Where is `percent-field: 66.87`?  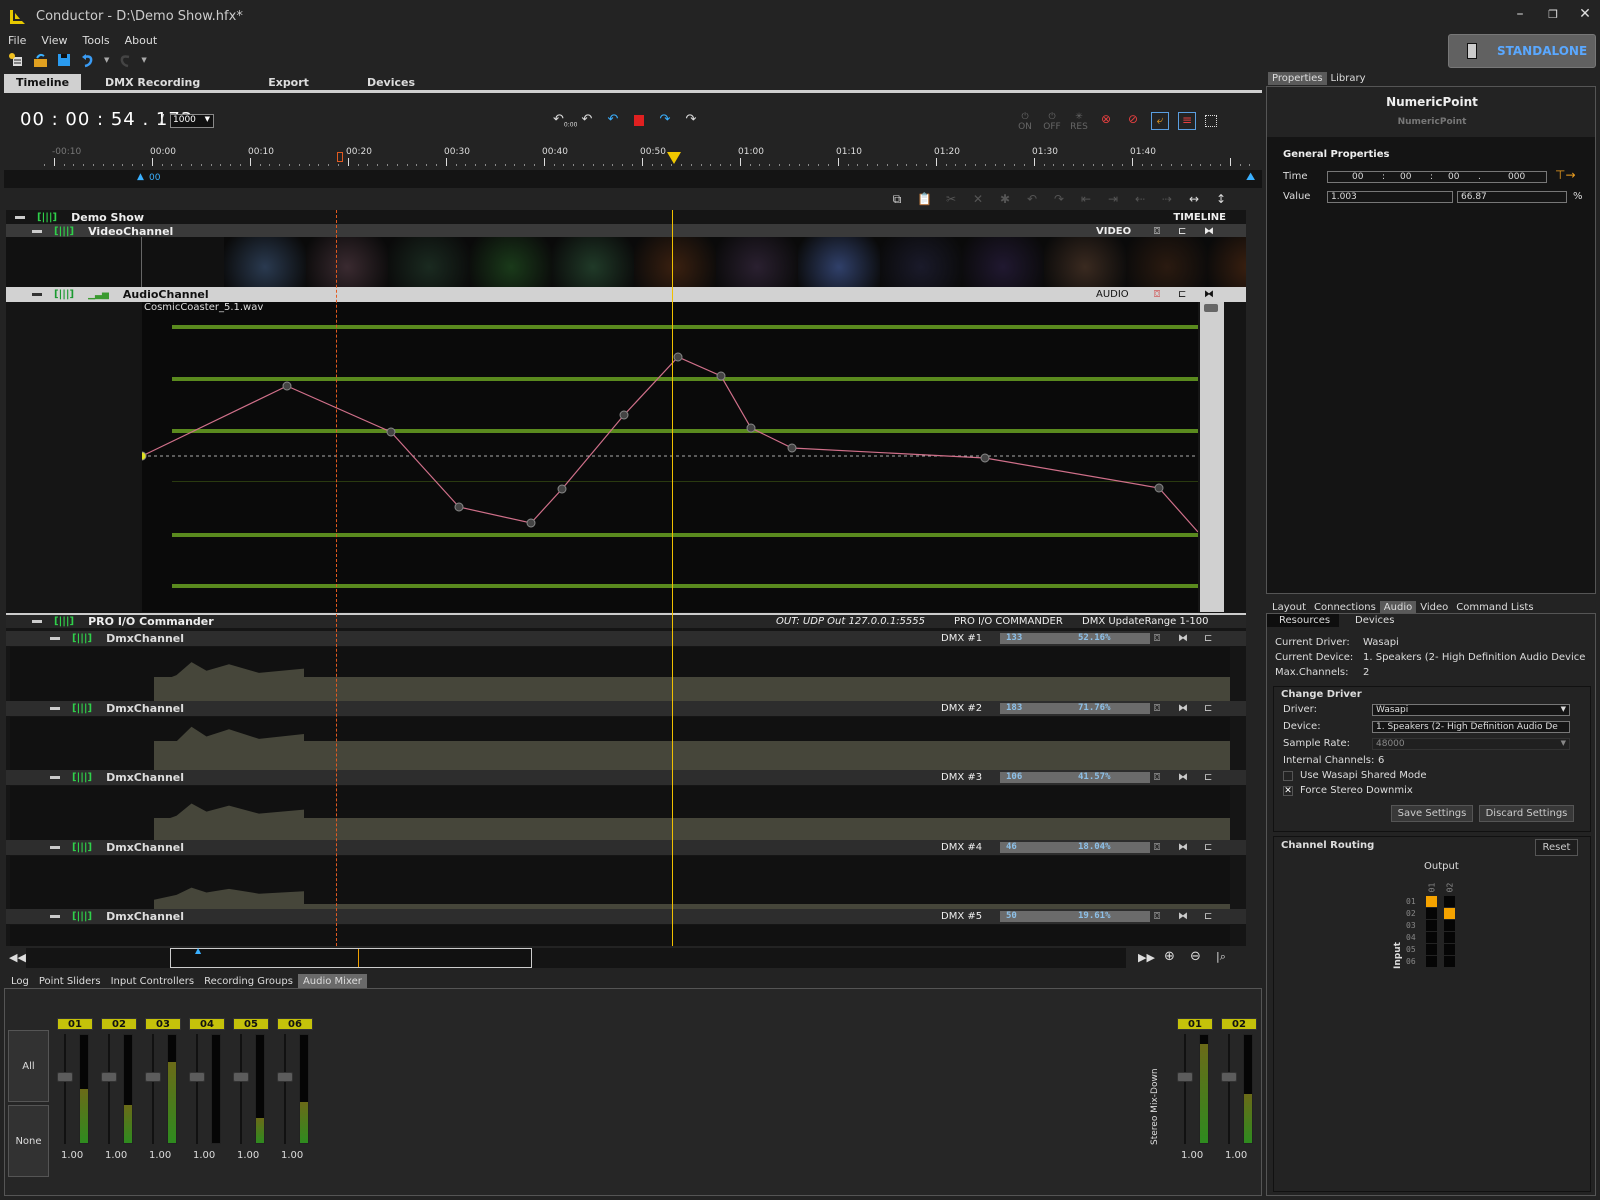 percent-field: 66.87 is located at coordinates (1512, 197).